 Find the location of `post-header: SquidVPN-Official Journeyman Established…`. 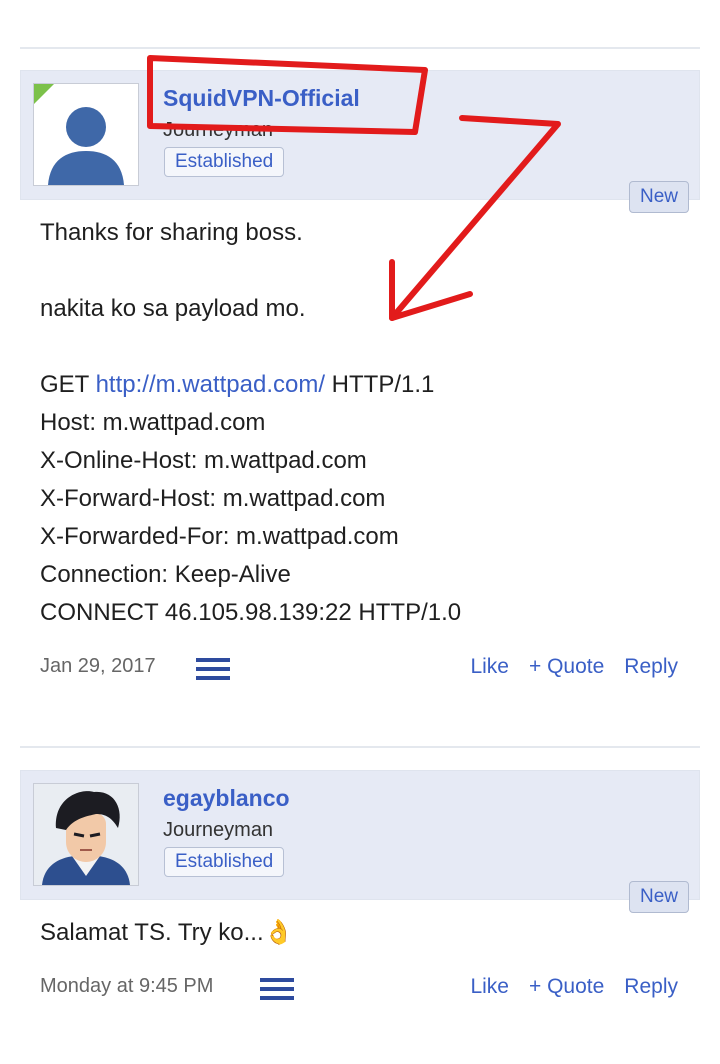

post-header: SquidVPN-Official Journeyman Established… is located at coordinates (360, 141).